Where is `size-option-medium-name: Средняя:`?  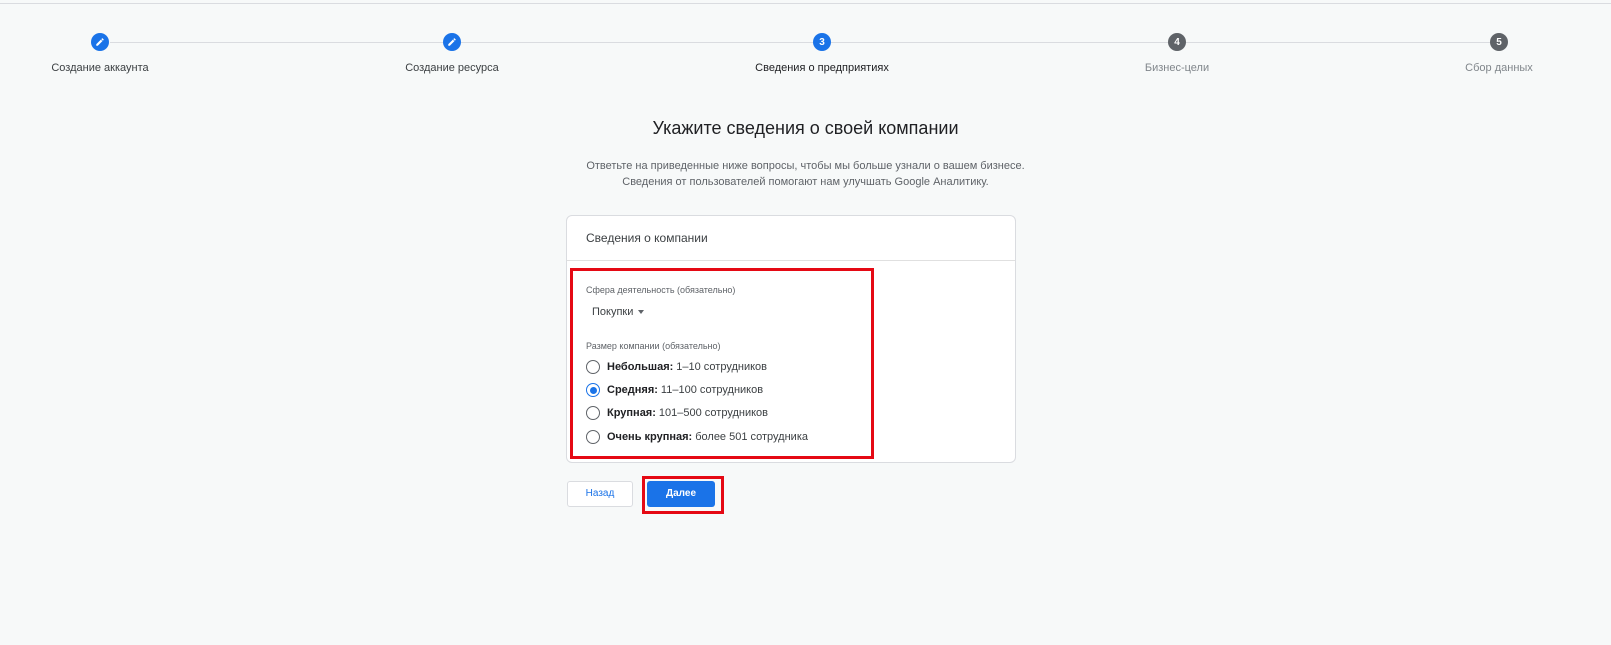 size-option-medium-name: Средняя: is located at coordinates (632, 390).